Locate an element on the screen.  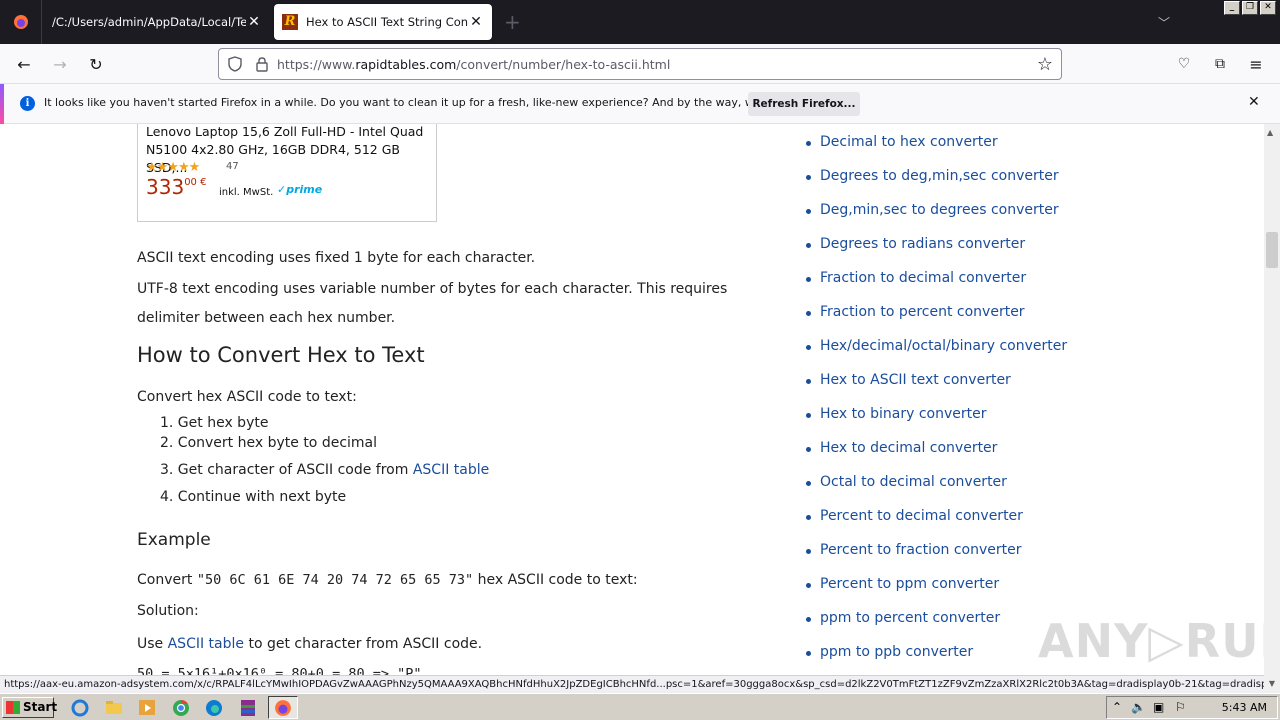
close-notification-icon: ✕ is located at coordinates (1254, 102).